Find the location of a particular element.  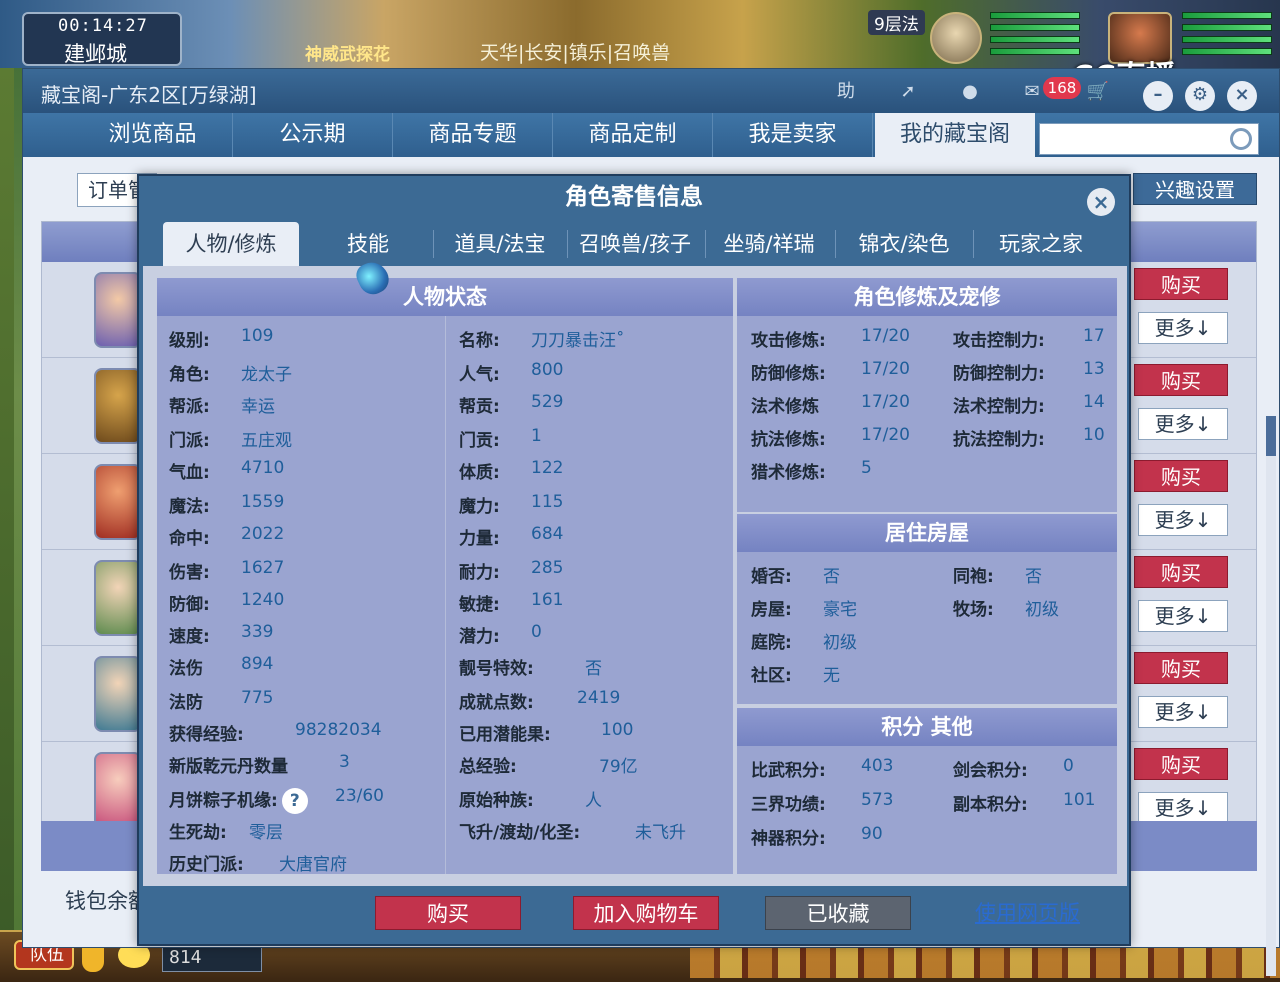

stat-value: 1627 is located at coordinates (263, 568).